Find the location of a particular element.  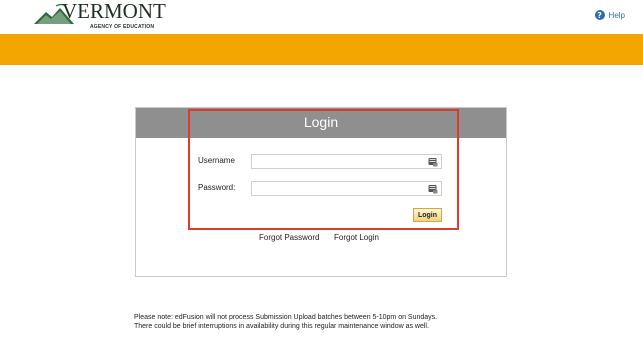

vermont-logo: VERMONT AGENCY OF EDUCATION is located at coordinates (100, 17).